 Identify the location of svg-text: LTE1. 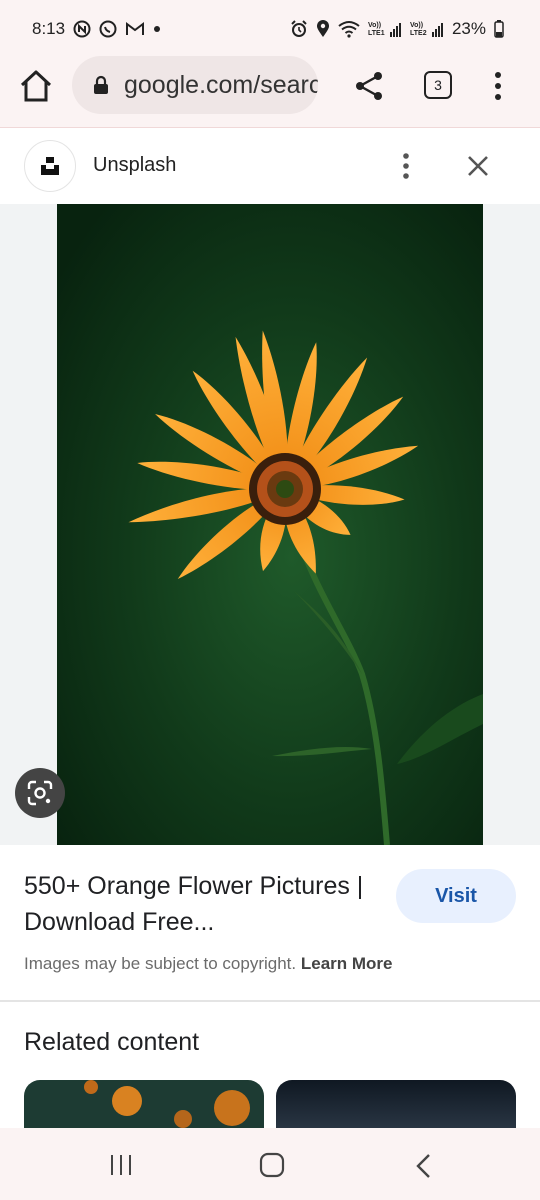
(376, 33).